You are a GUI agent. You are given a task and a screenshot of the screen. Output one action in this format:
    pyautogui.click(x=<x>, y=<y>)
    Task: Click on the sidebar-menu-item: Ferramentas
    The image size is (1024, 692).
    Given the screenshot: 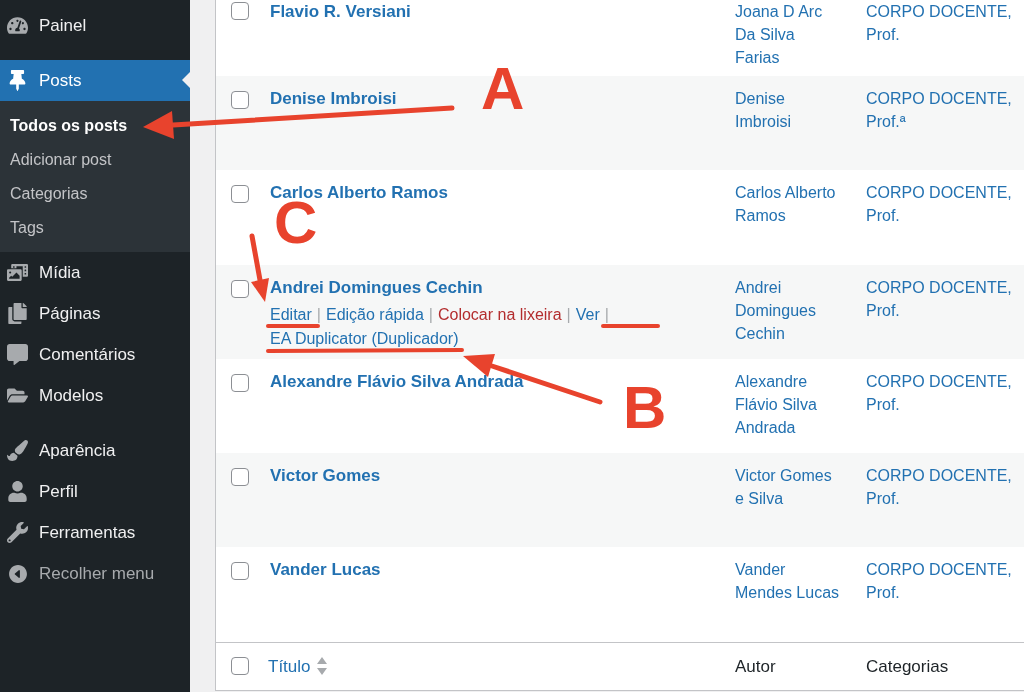 What is the action you would take?
    pyautogui.click(x=95, y=532)
    